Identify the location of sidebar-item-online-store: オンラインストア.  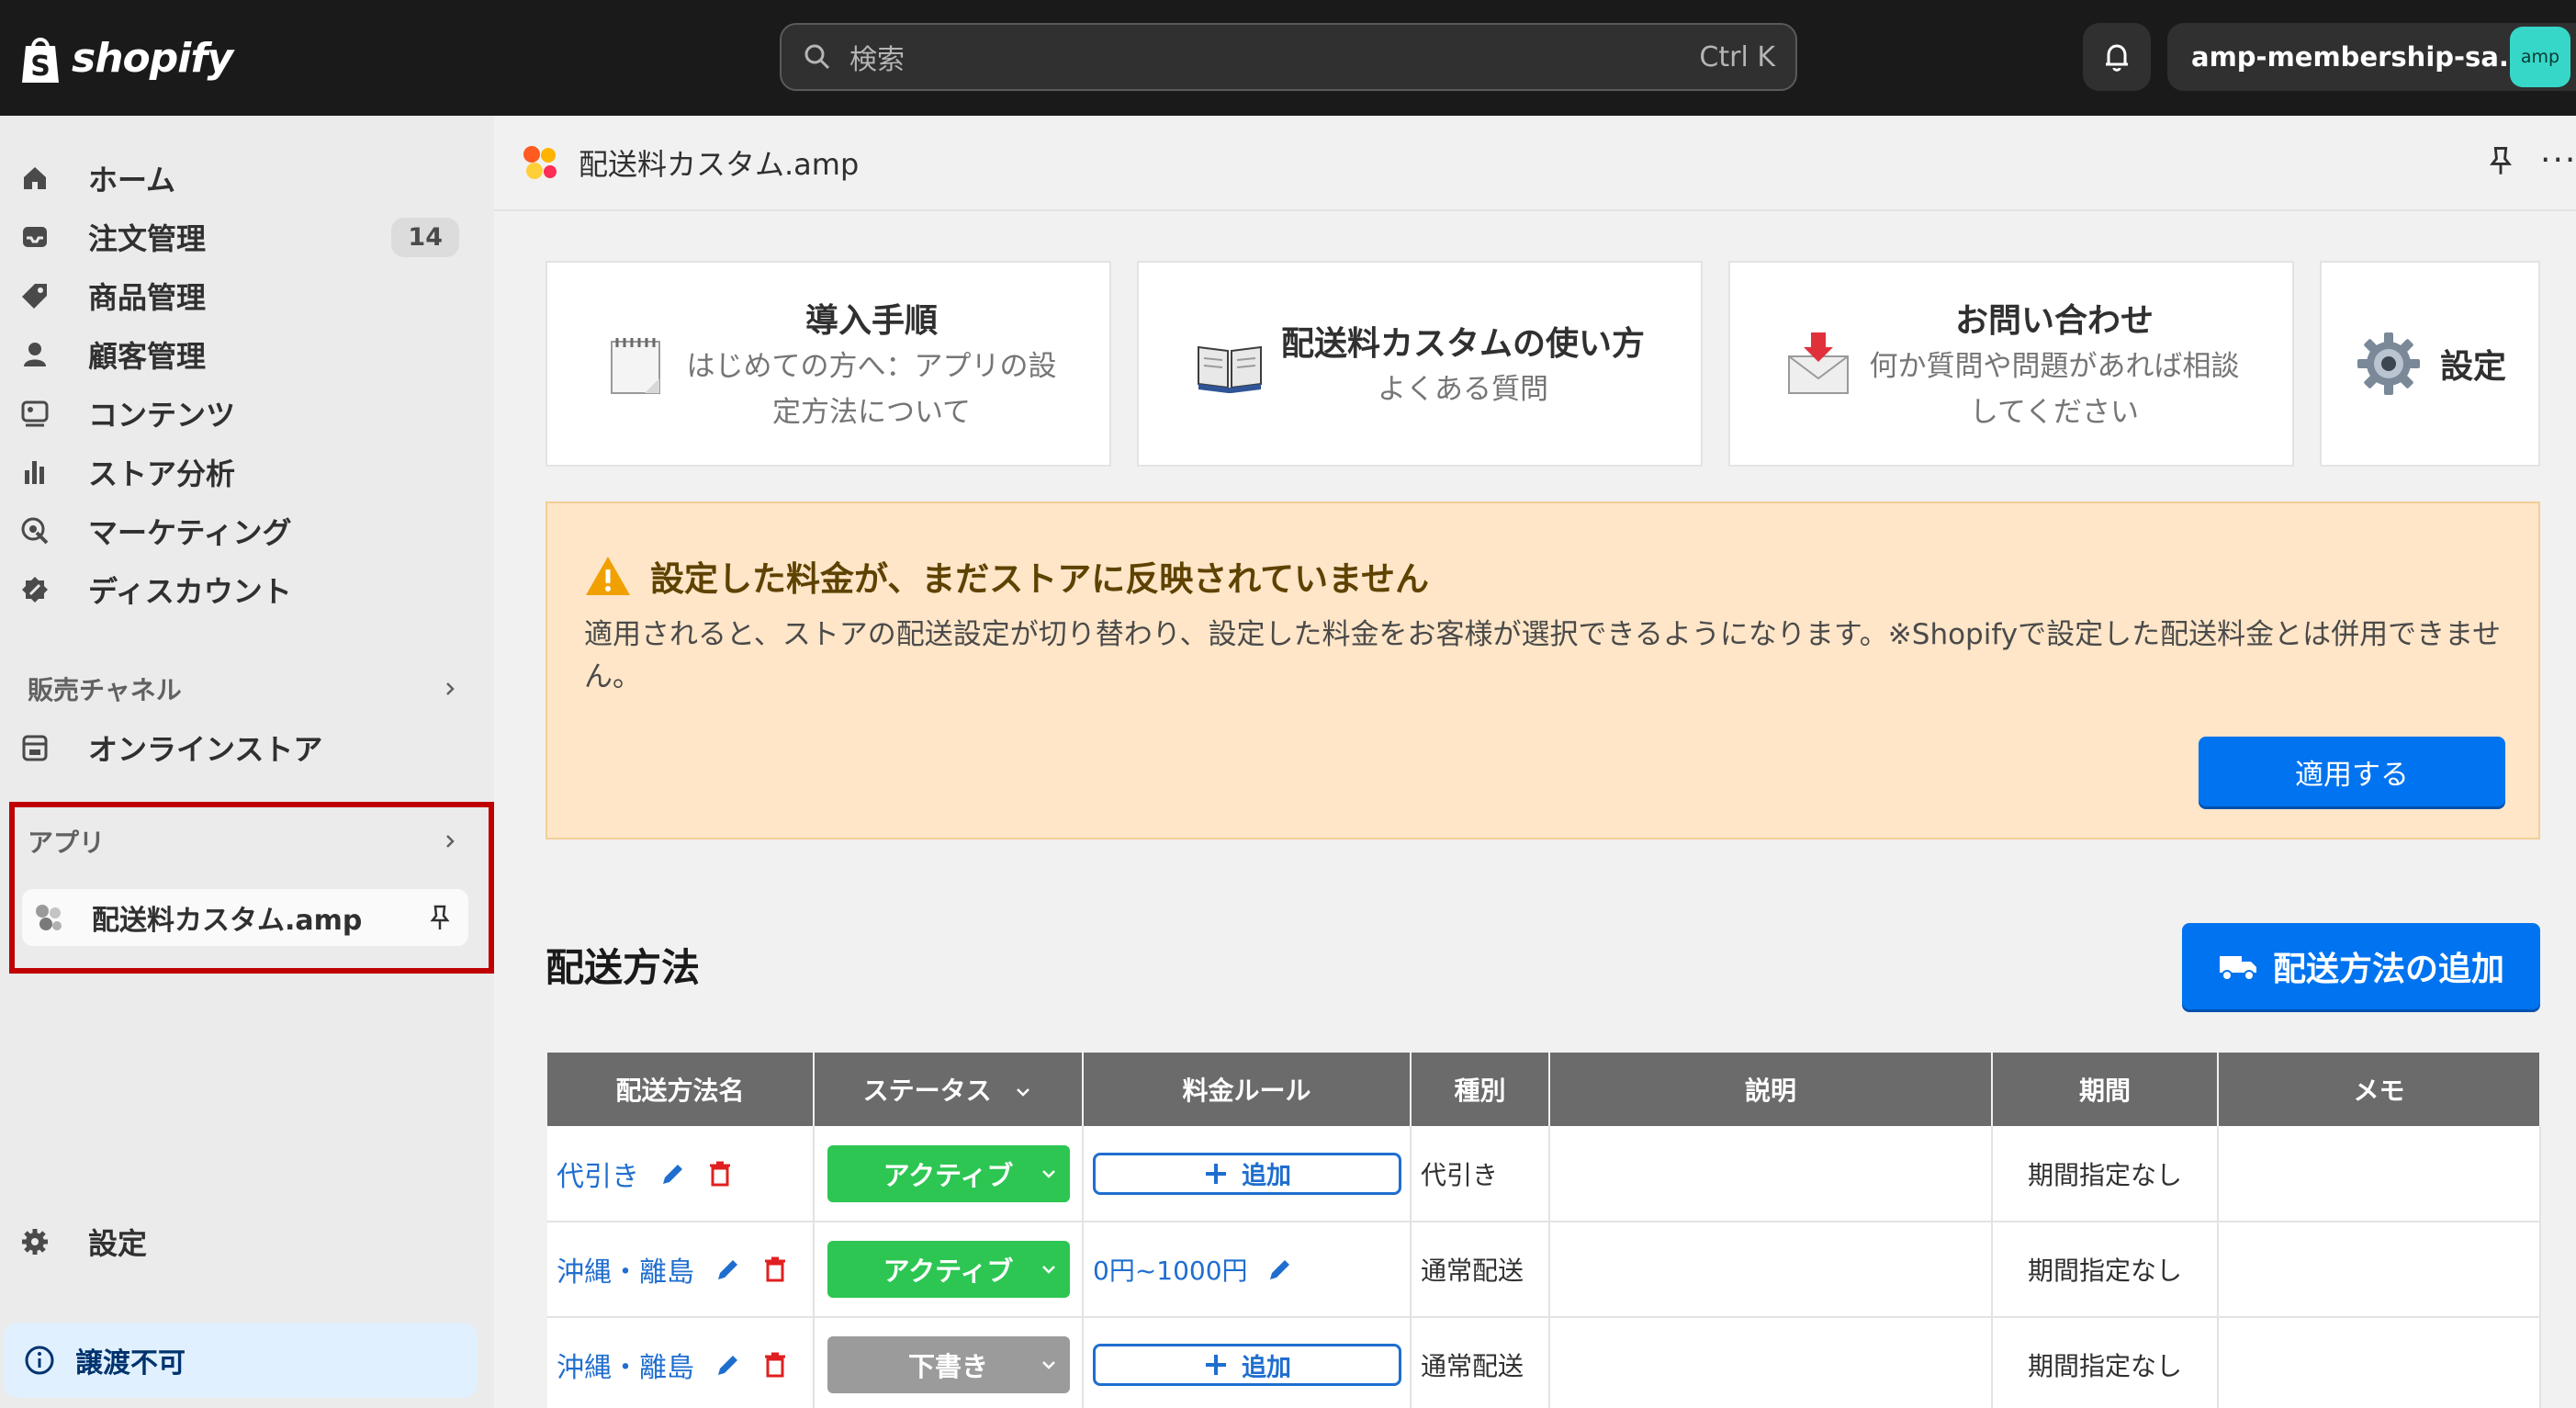
(243, 747).